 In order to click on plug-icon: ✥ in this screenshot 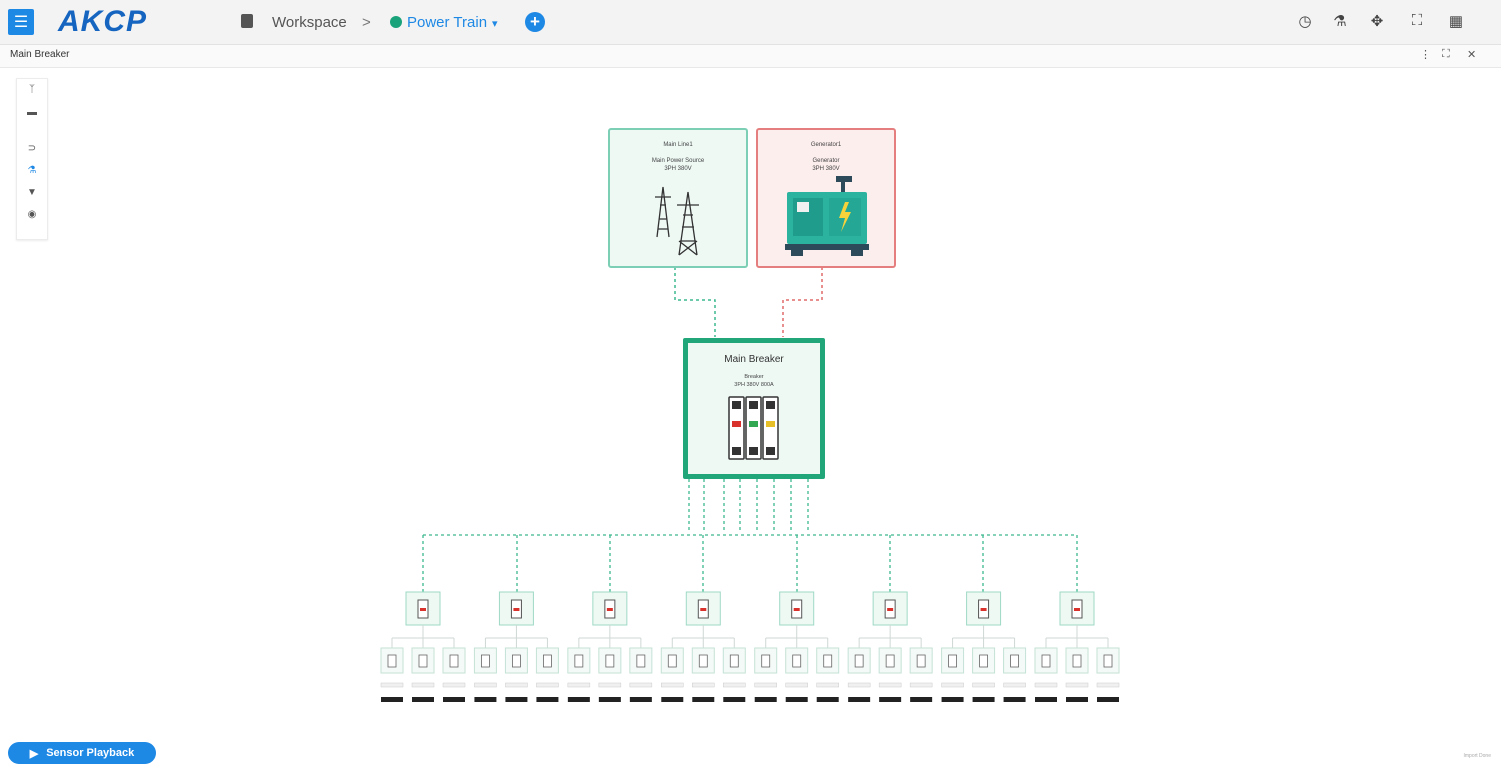, I will do `click(1377, 21)`.